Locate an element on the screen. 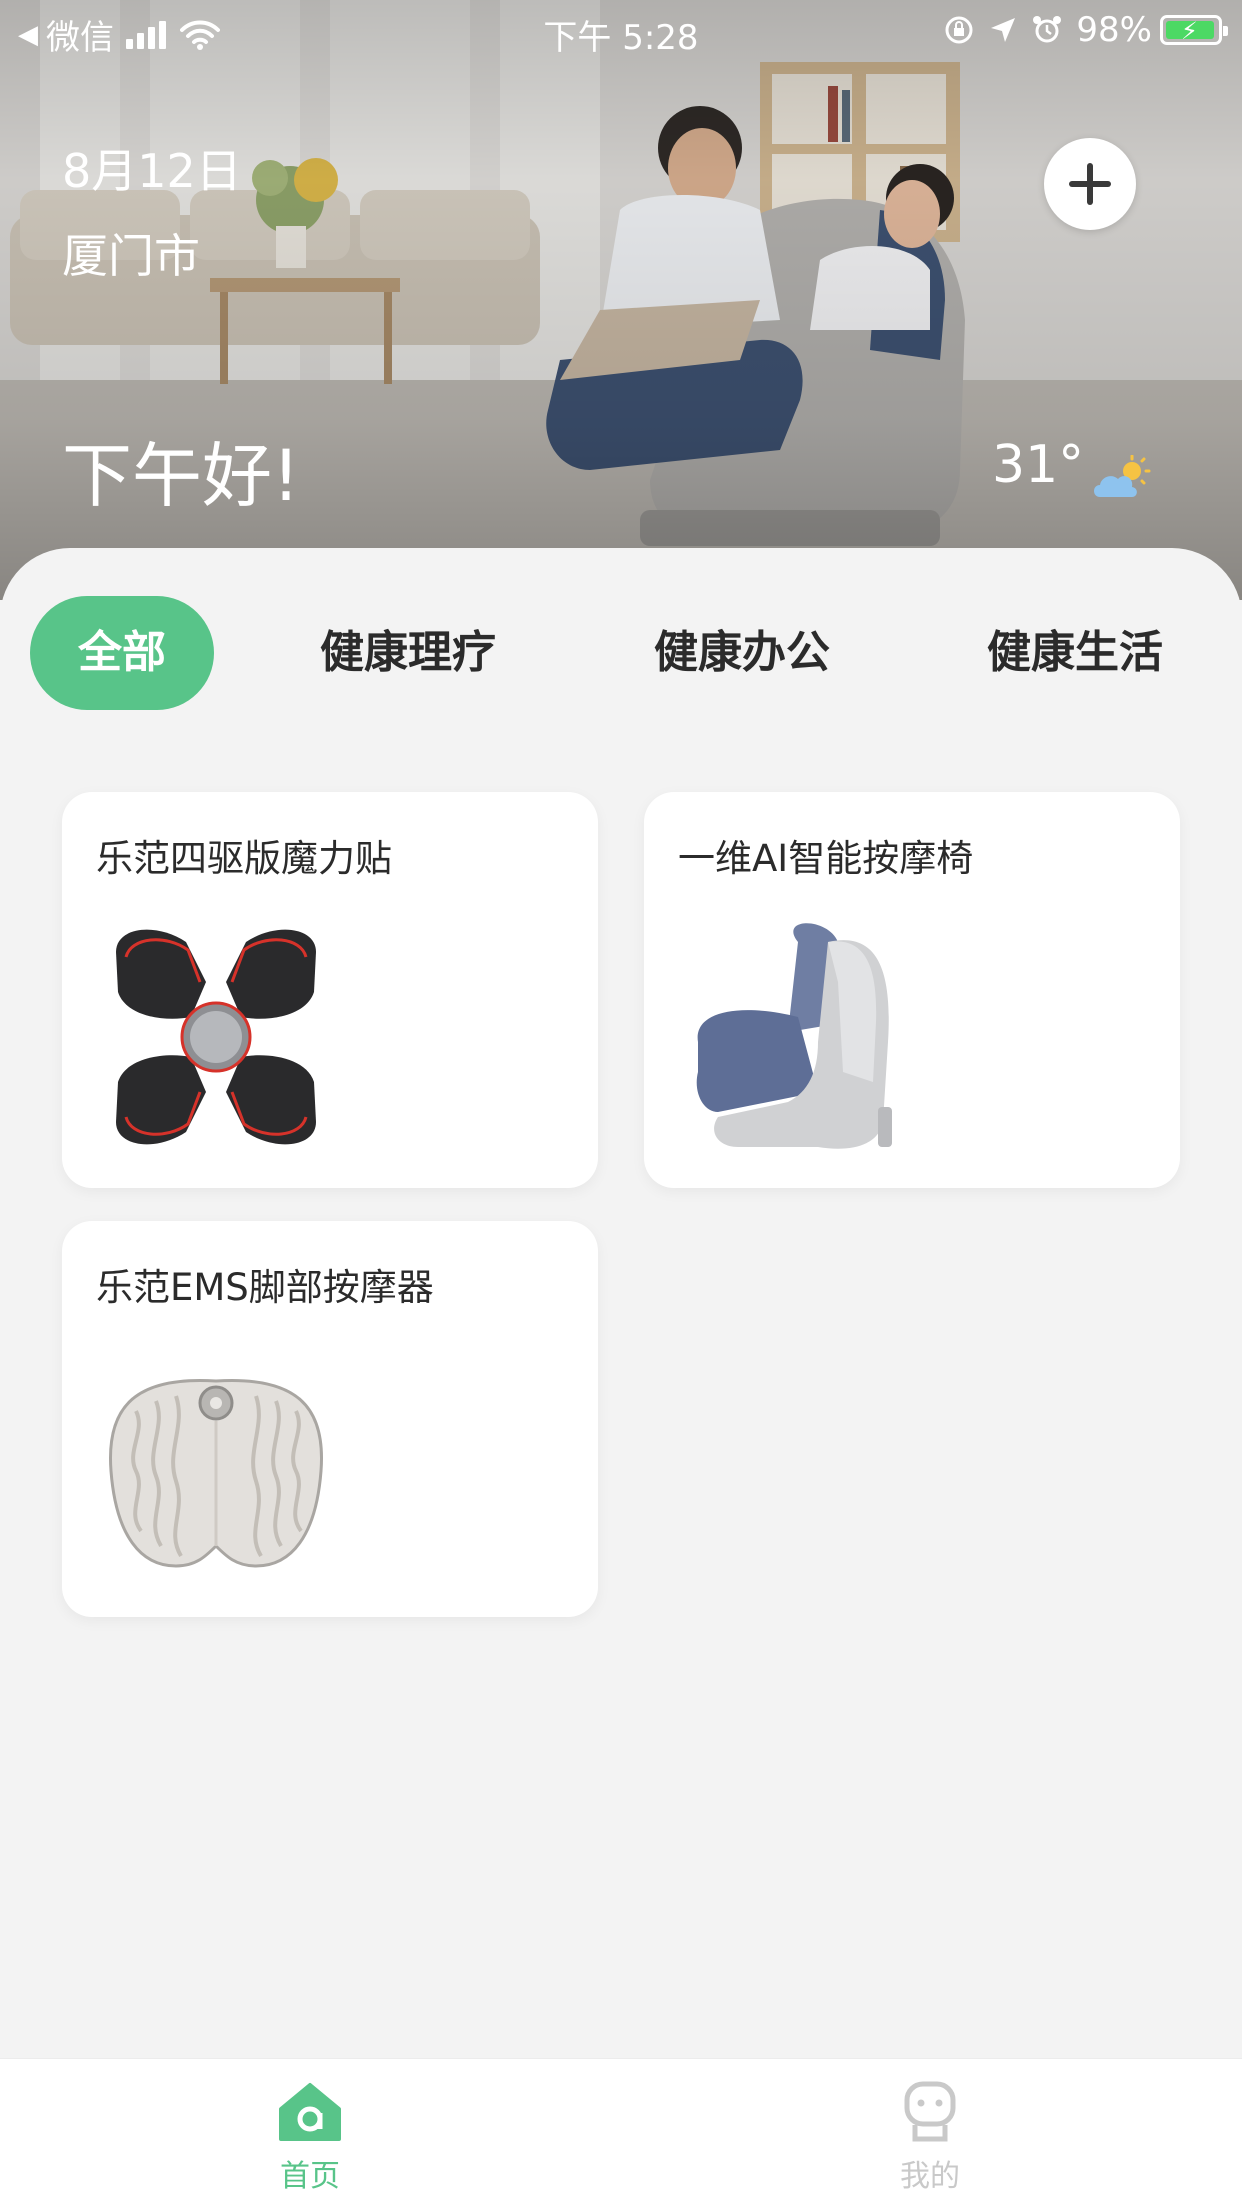 This screenshot has height=2208, width=1242. tab-all: 全部 is located at coordinates (122, 653).